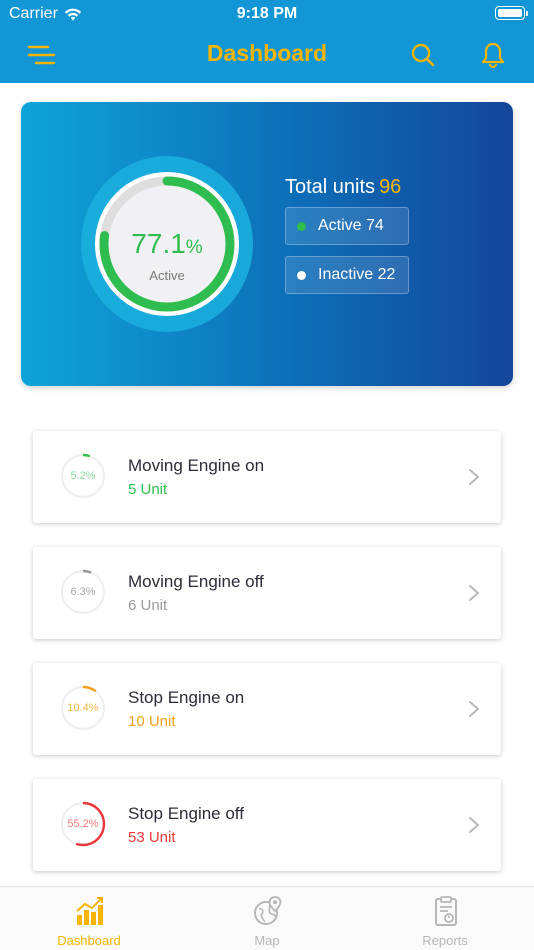  I want to click on percent-symbol: %, so click(194, 247).